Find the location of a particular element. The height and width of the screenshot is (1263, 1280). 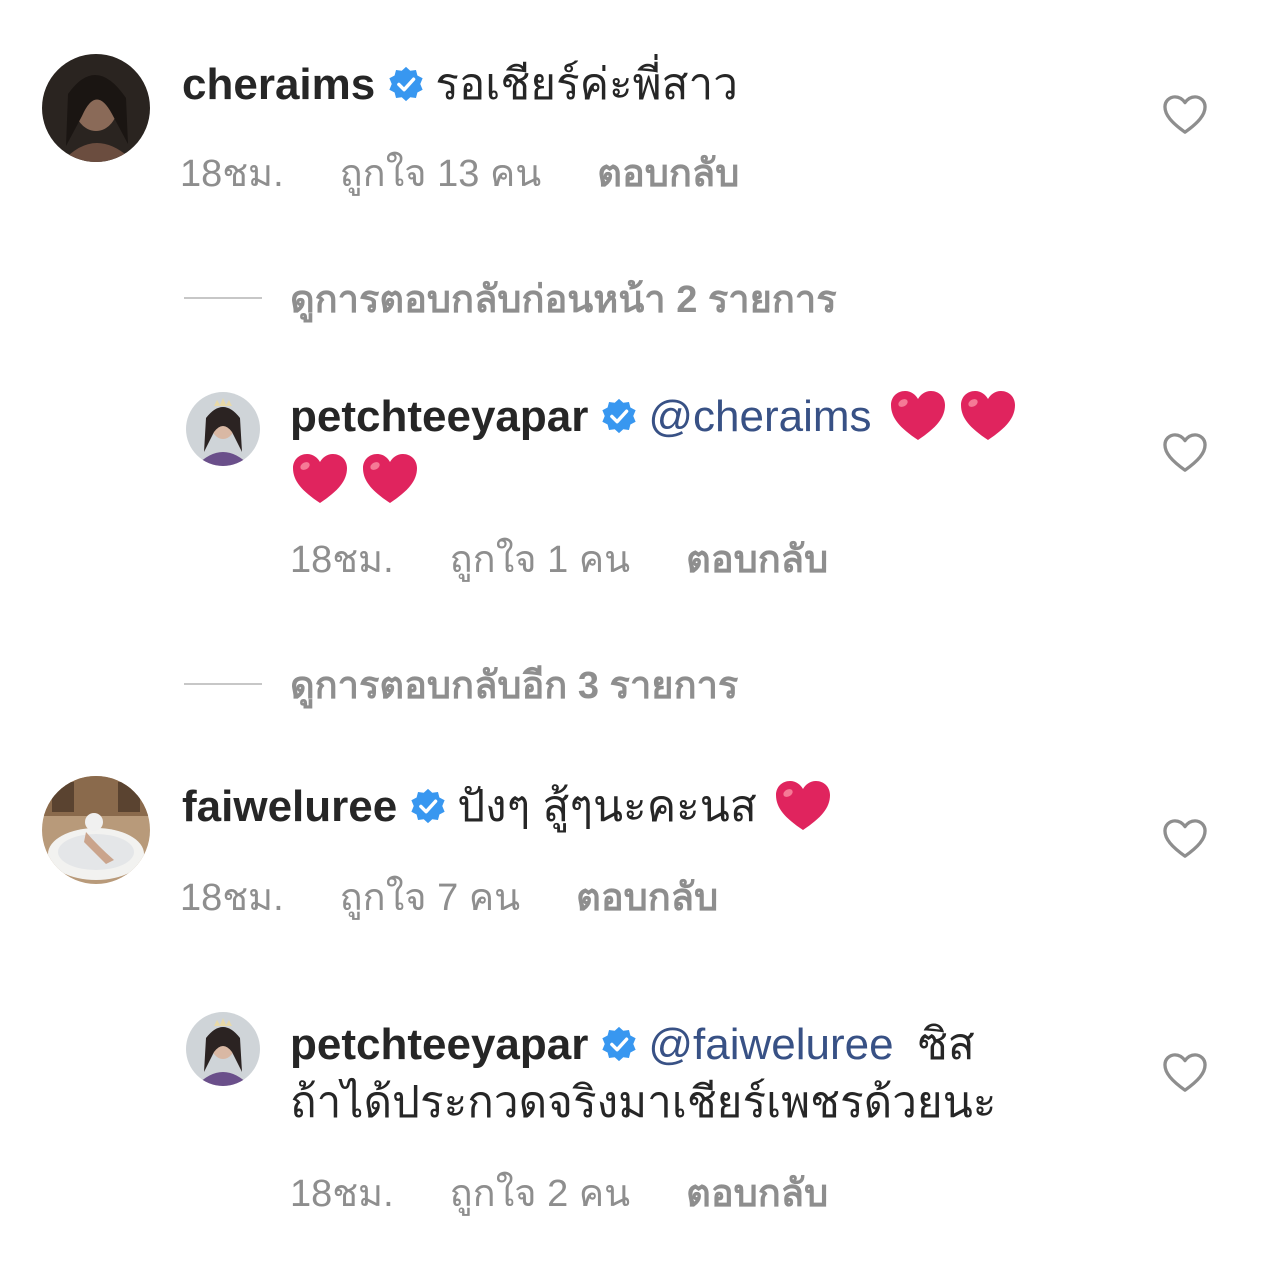

comment-meta: 18ชม. ถูกใจ 7 คน ตอบกลับ is located at coordinates (477, 896).